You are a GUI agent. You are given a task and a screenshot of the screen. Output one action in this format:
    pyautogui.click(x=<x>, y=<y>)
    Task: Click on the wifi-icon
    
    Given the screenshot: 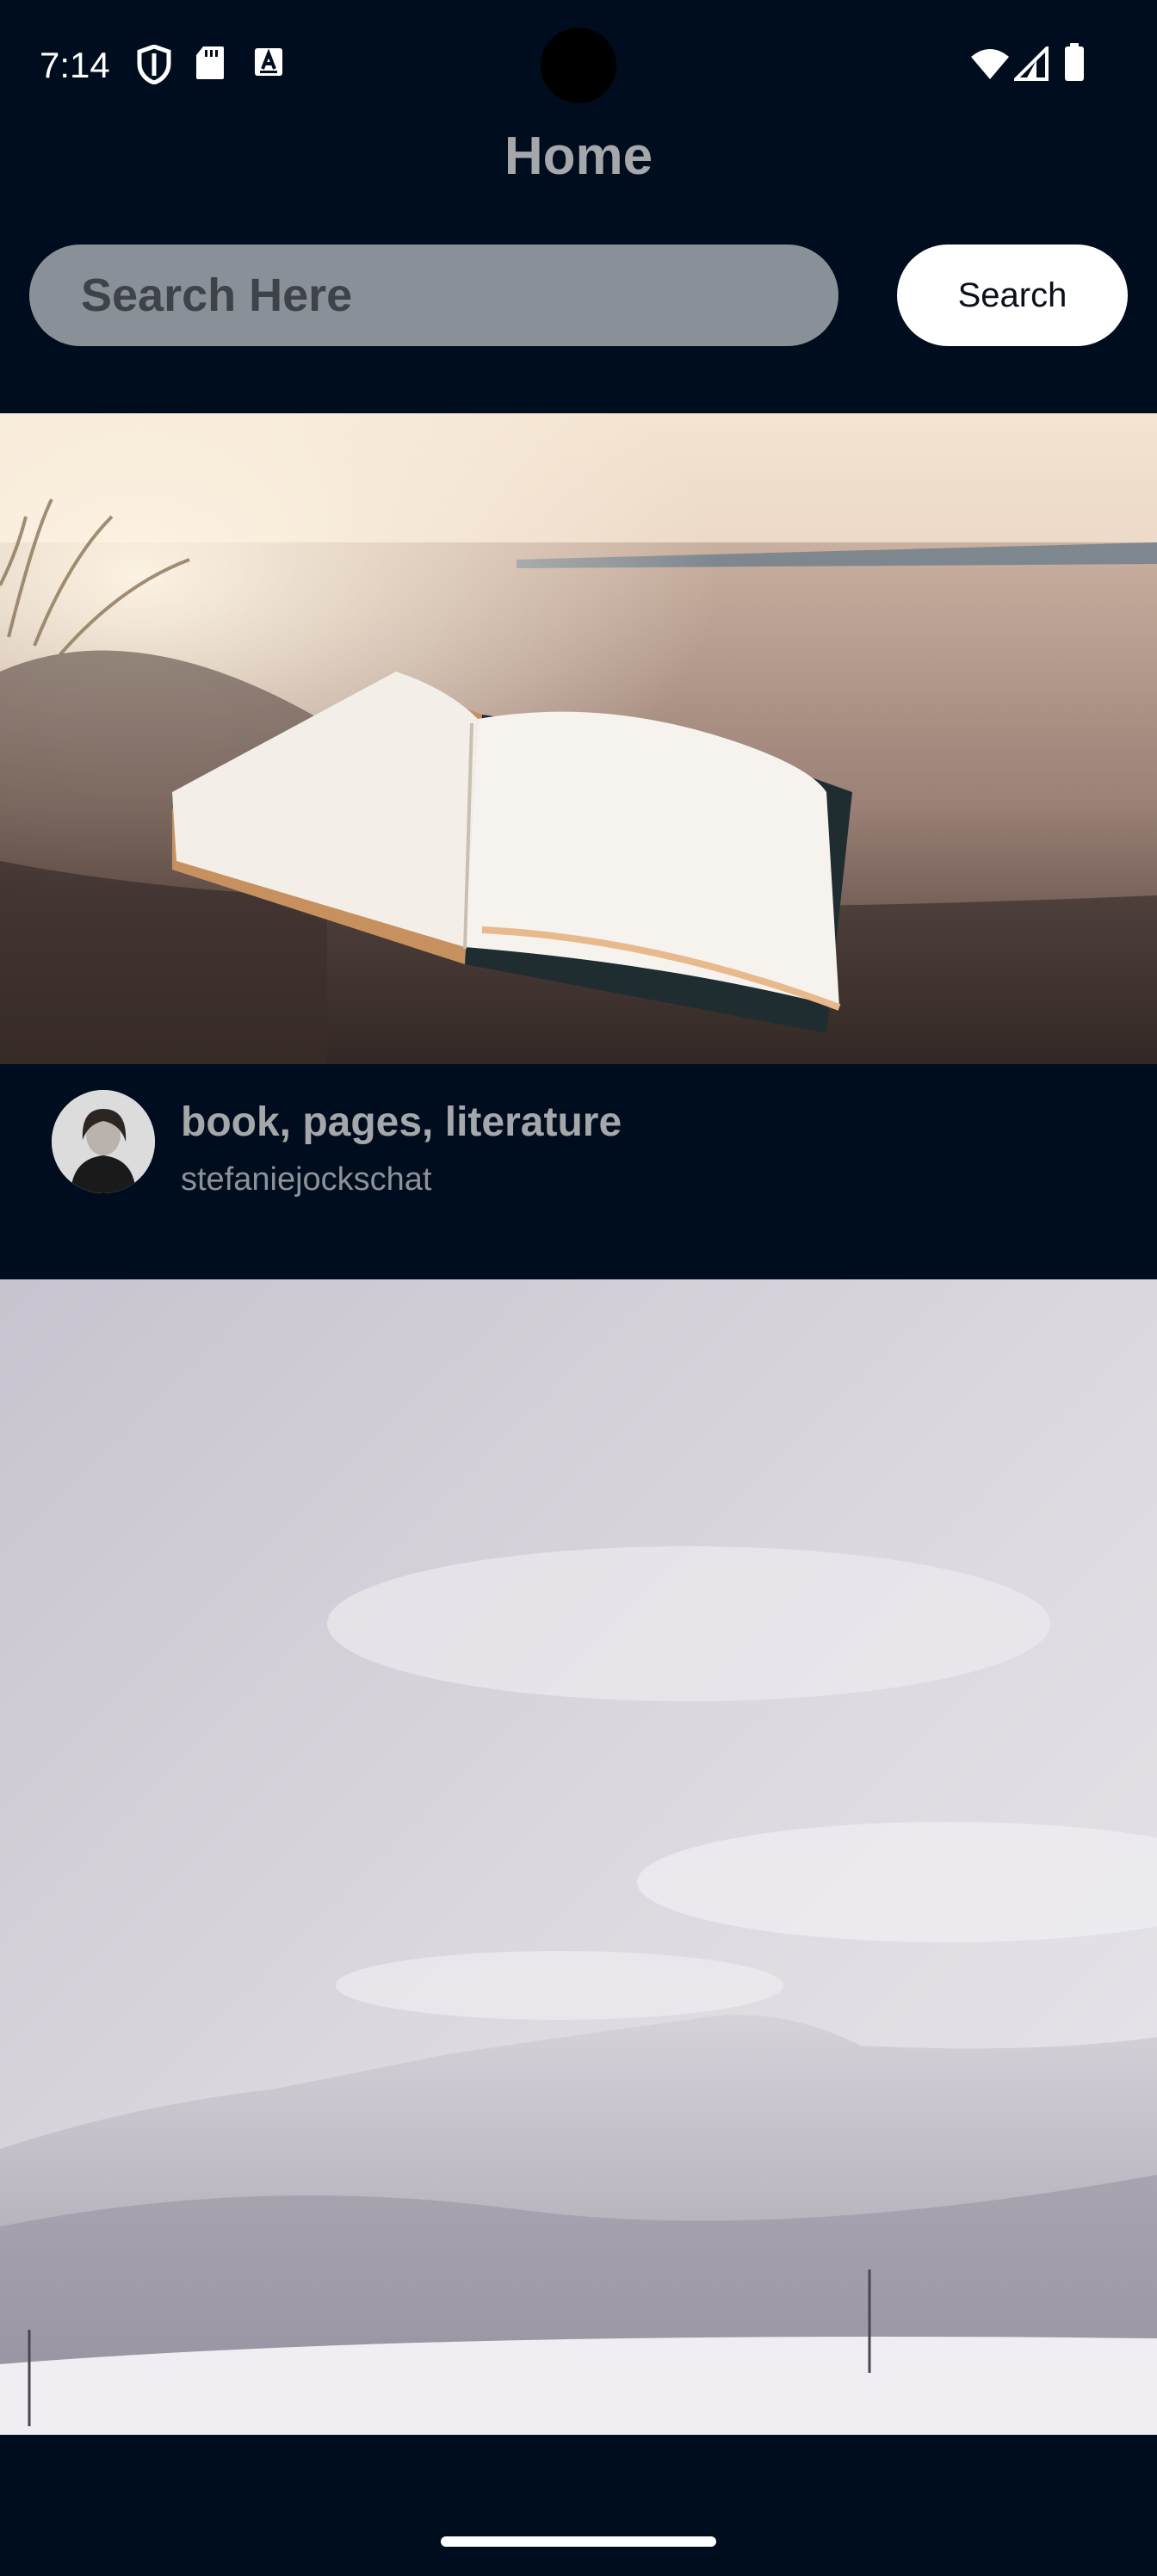 What is the action you would take?
    pyautogui.click(x=990, y=65)
    